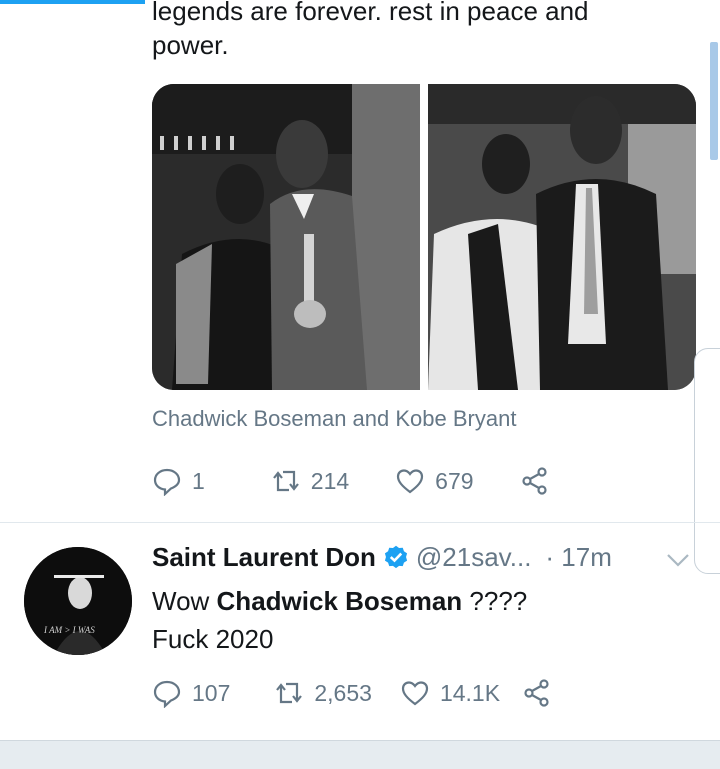  I want to click on retweet-button: 2,653, so click(323, 693).